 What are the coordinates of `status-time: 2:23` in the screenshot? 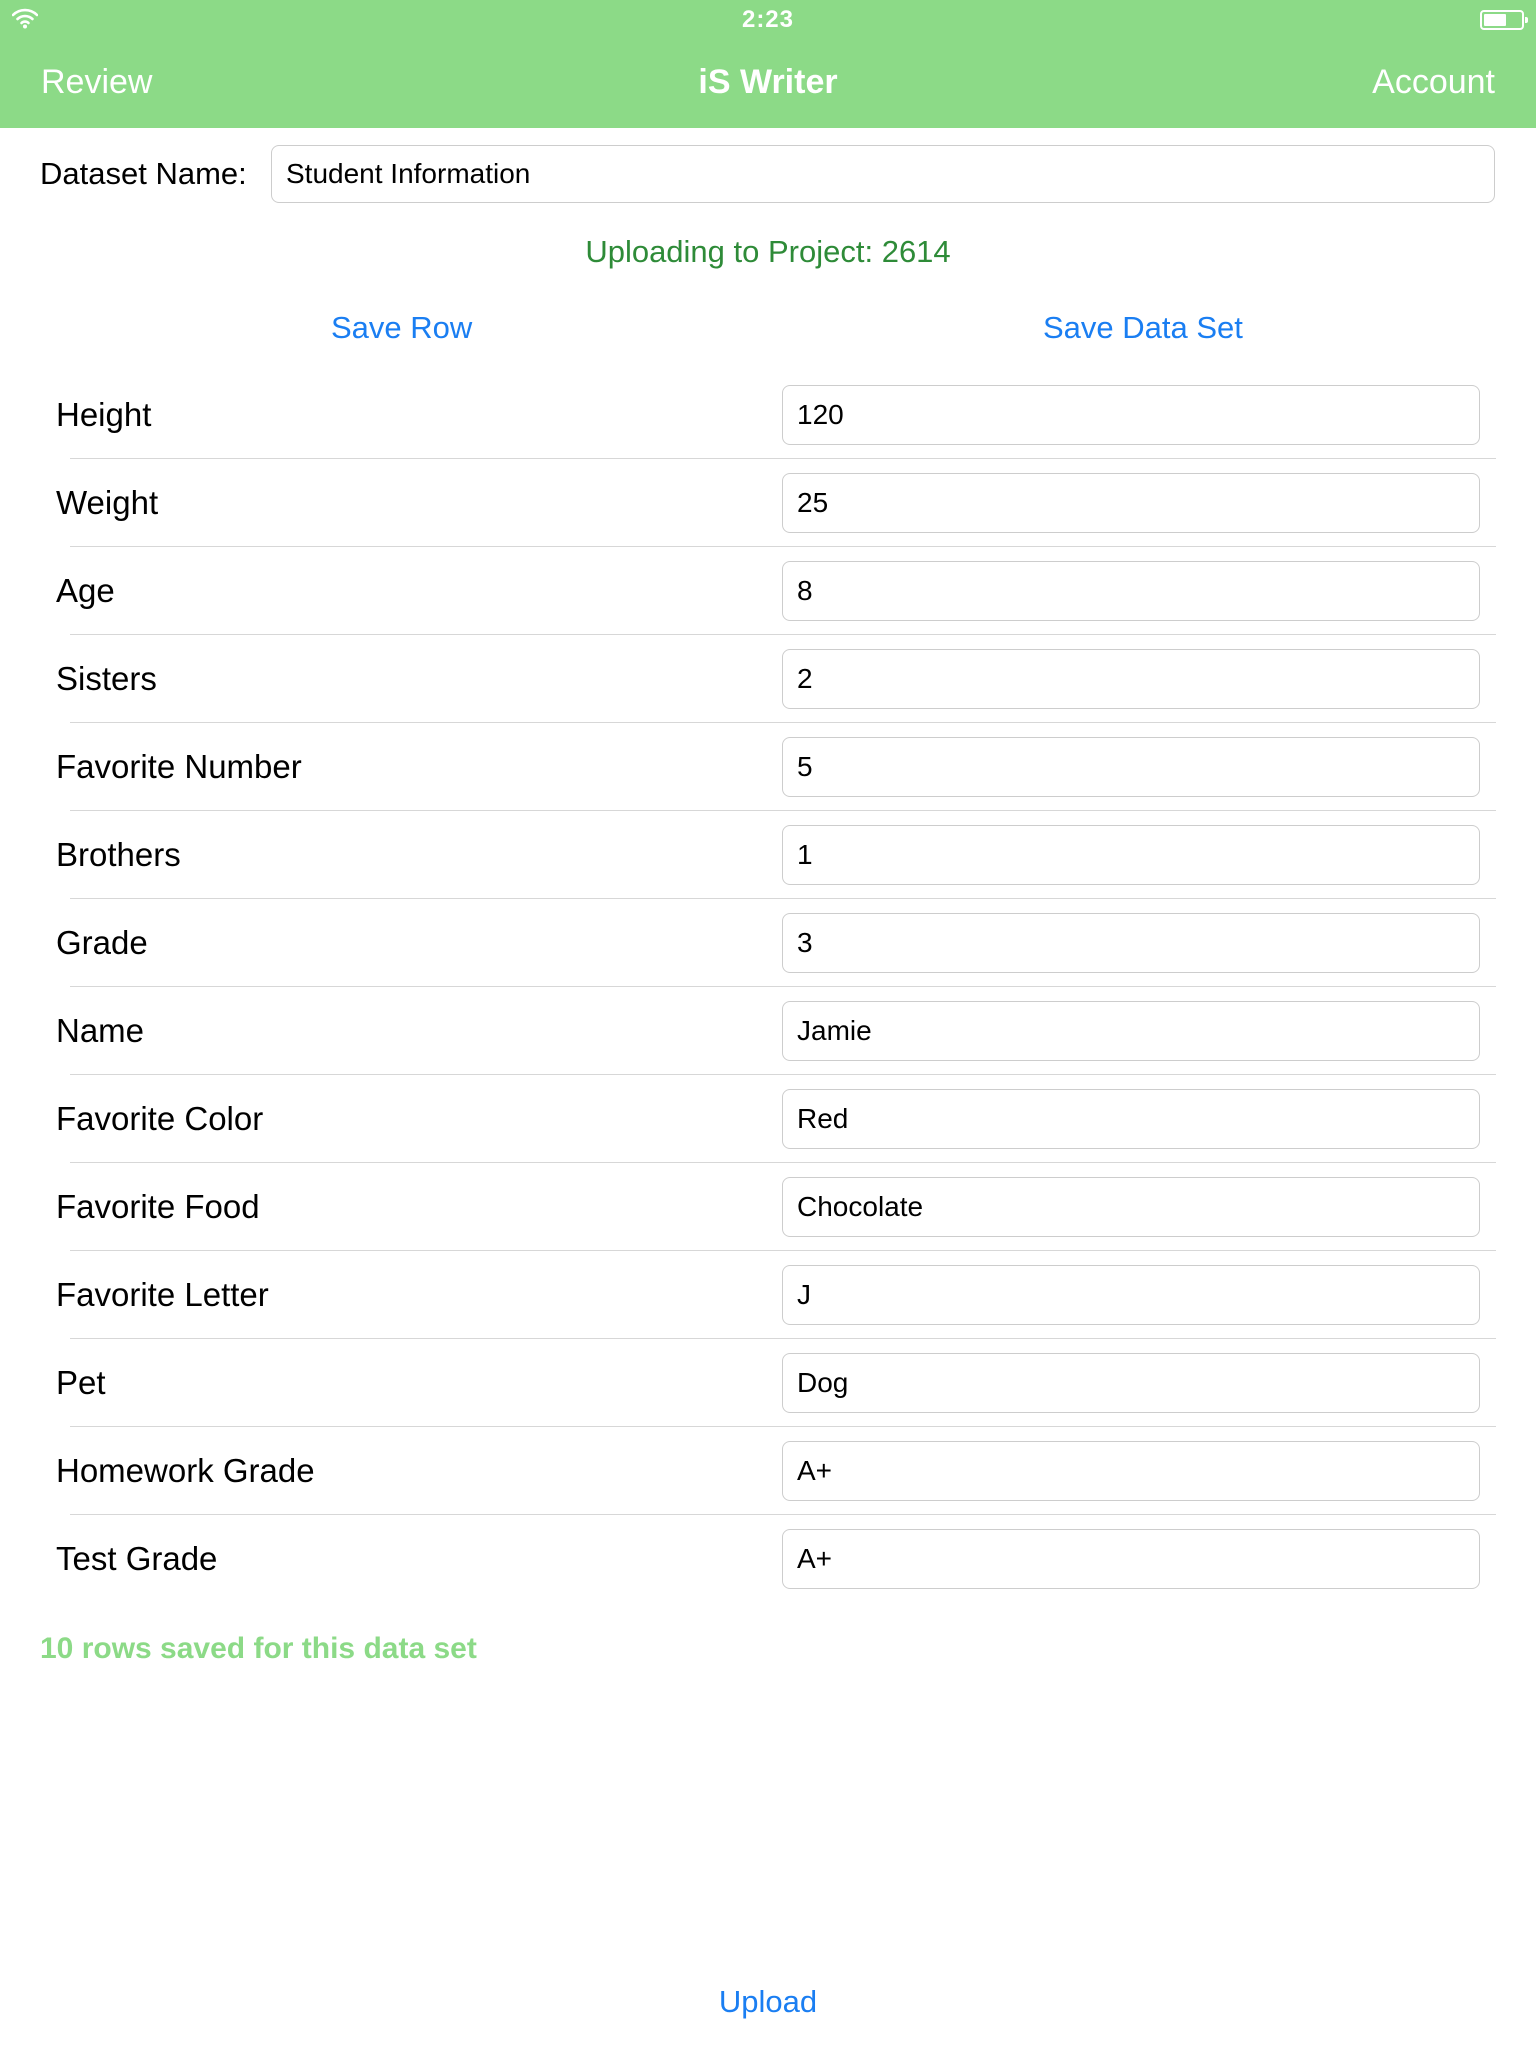 It's located at (768, 19).